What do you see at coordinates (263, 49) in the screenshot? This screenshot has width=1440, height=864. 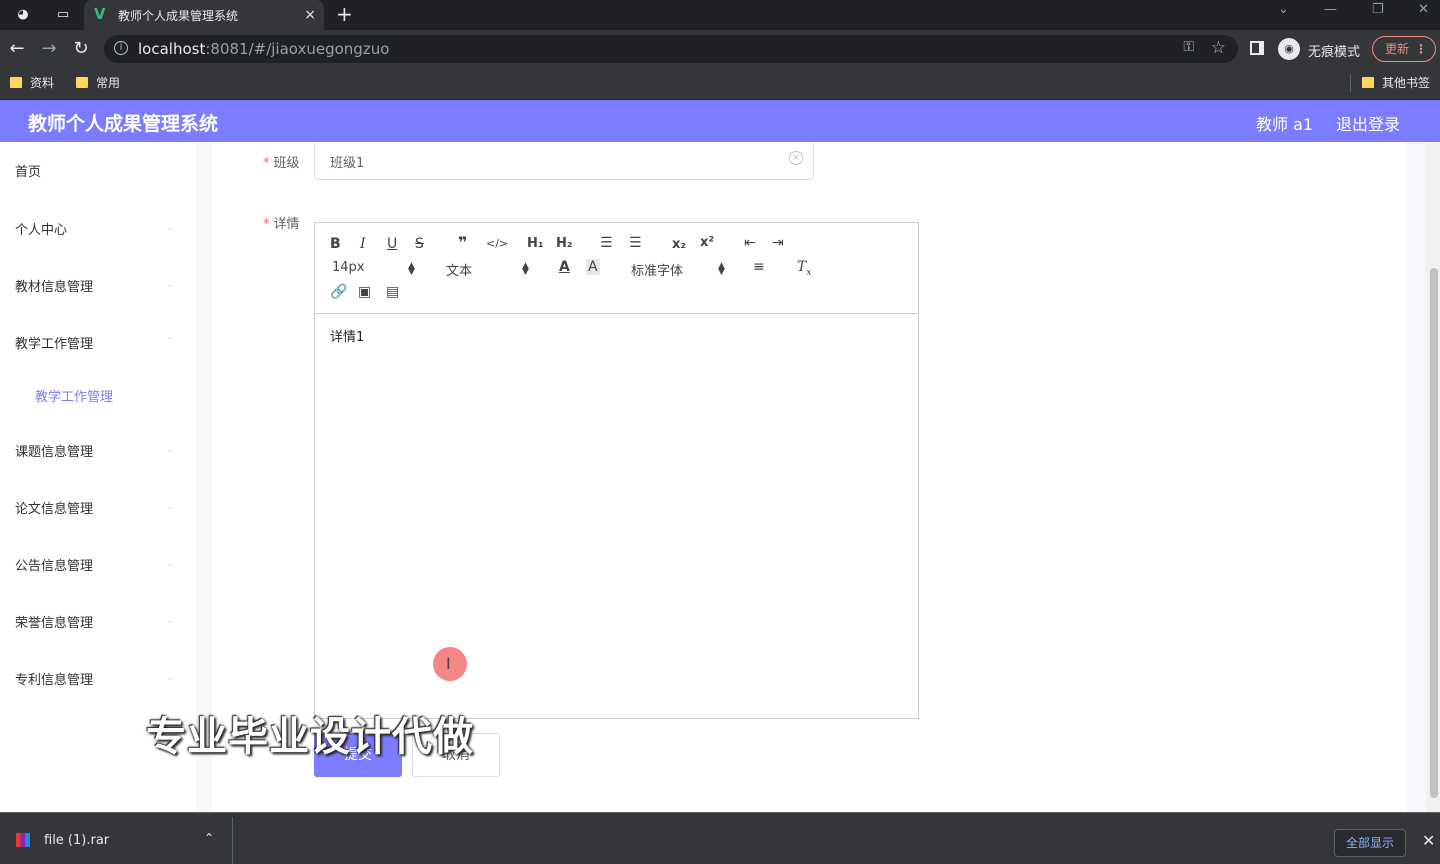 I see `url-text: localhost:8081/#/jiaoxuegongzuo` at bounding box center [263, 49].